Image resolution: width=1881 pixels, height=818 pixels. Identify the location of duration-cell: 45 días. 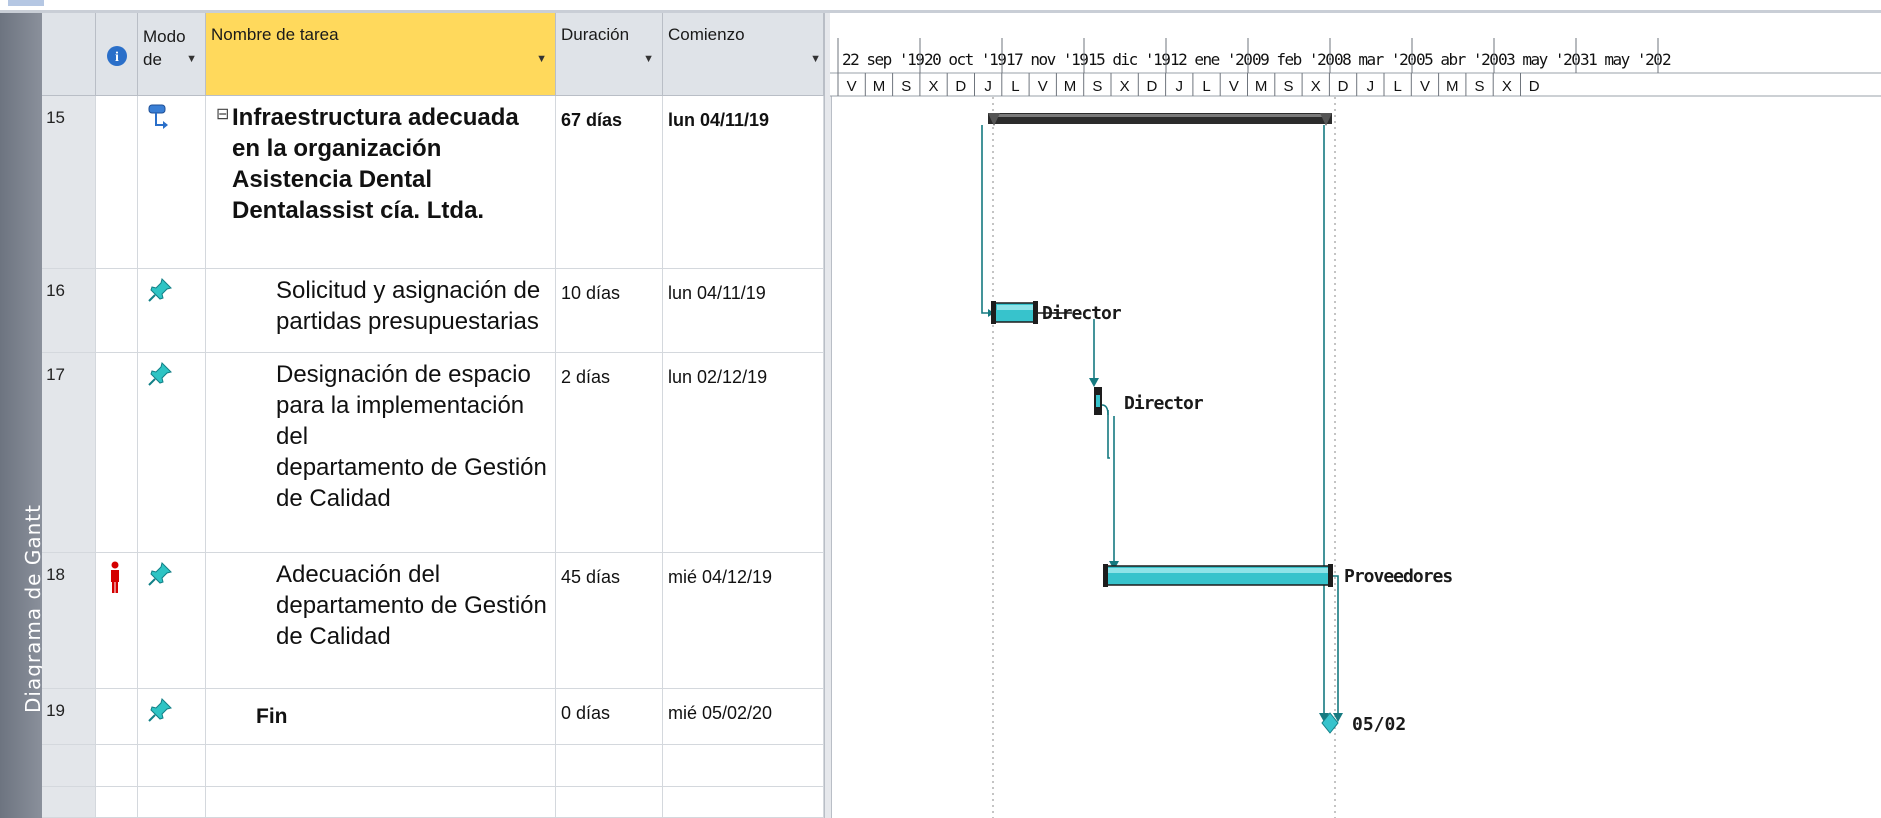
(609, 621).